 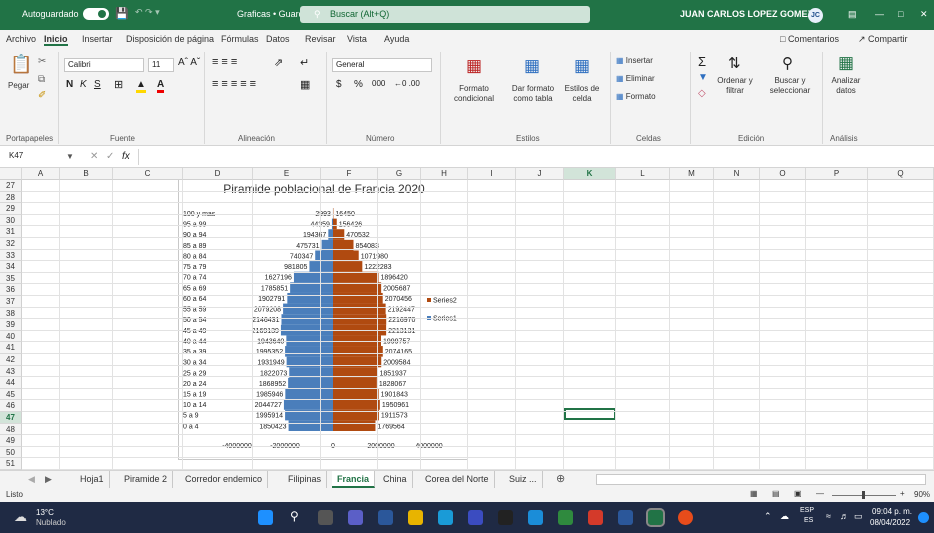 I want to click on paste-button: Pegar, so click(x=18, y=85).